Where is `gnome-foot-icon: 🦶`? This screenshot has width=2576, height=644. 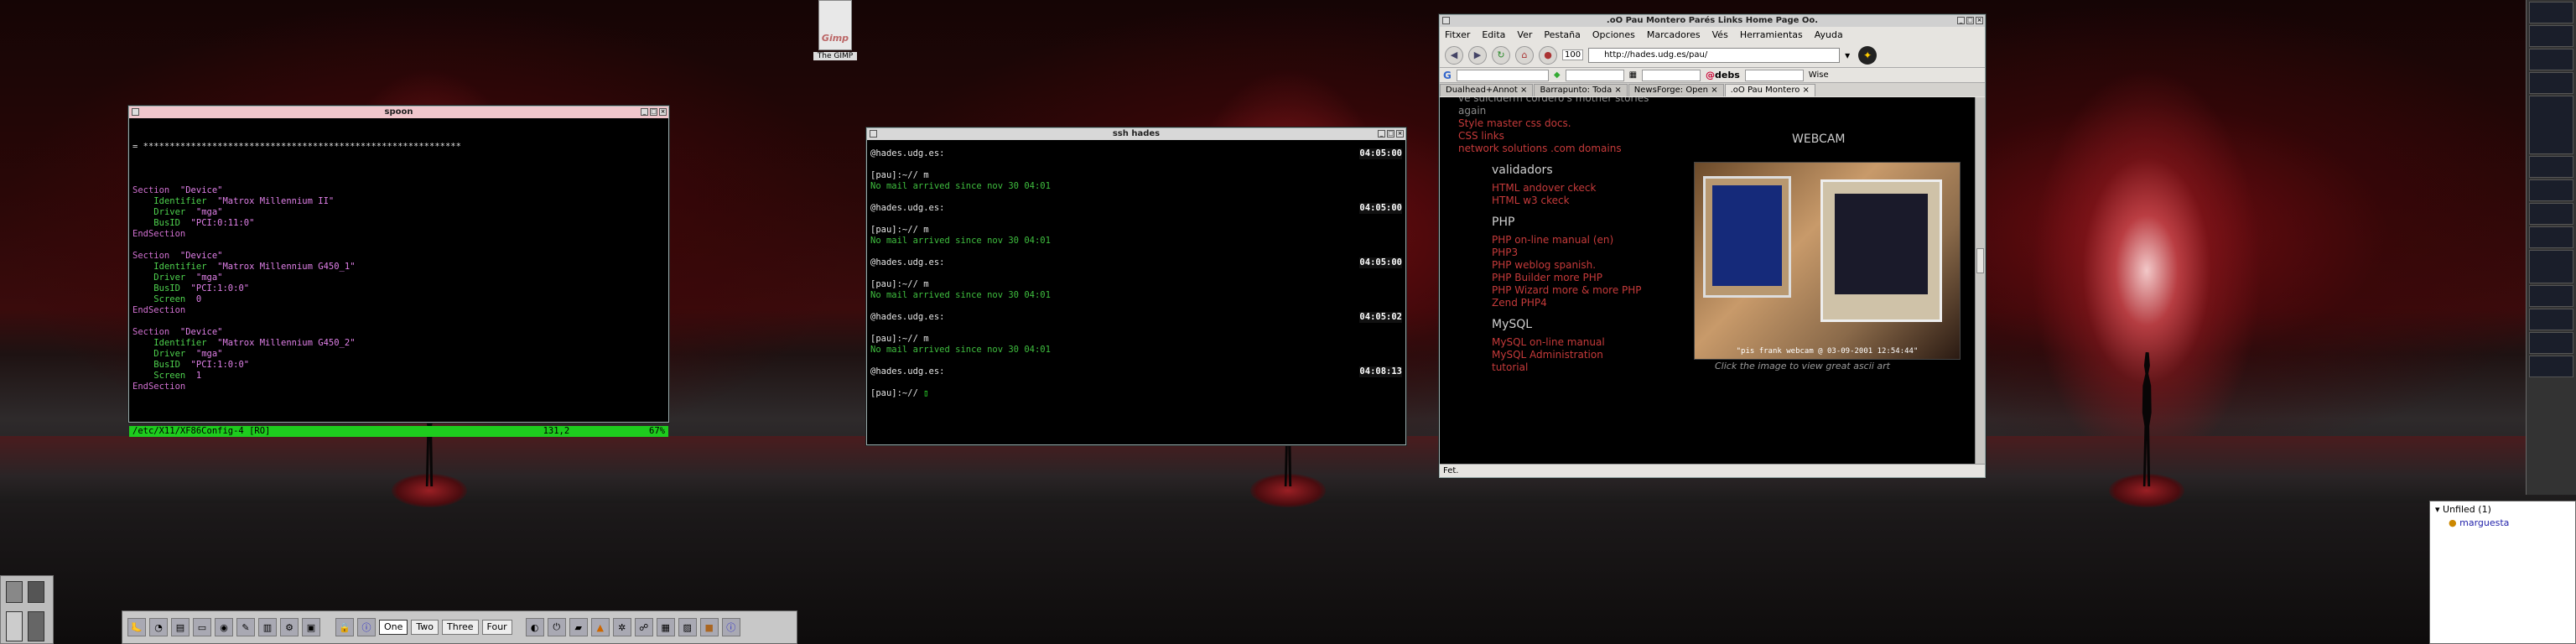
gnome-foot-icon: 🦶 is located at coordinates (136, 627).